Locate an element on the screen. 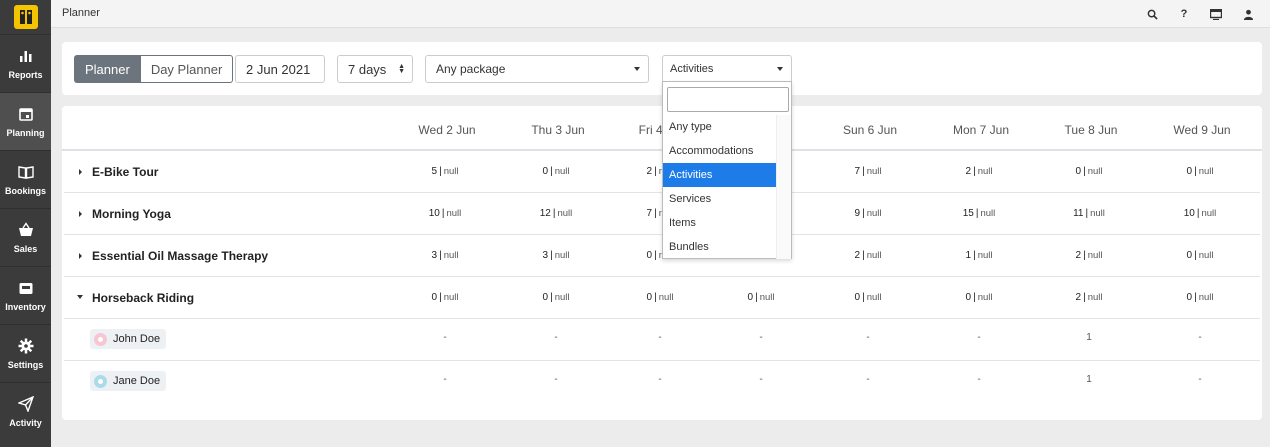  cell-count: 10 is located at coordinates (434, 213).